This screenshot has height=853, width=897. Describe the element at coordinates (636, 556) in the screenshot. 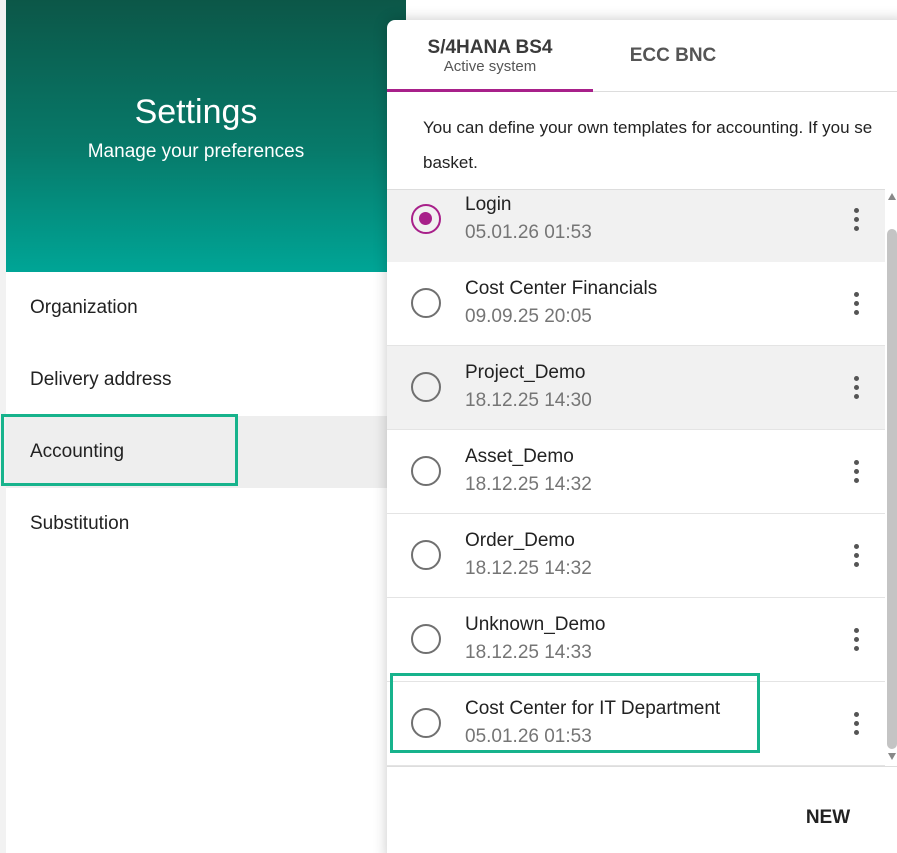

I see `list-item: Order_Demo 18.12.25 14:32` at that location.